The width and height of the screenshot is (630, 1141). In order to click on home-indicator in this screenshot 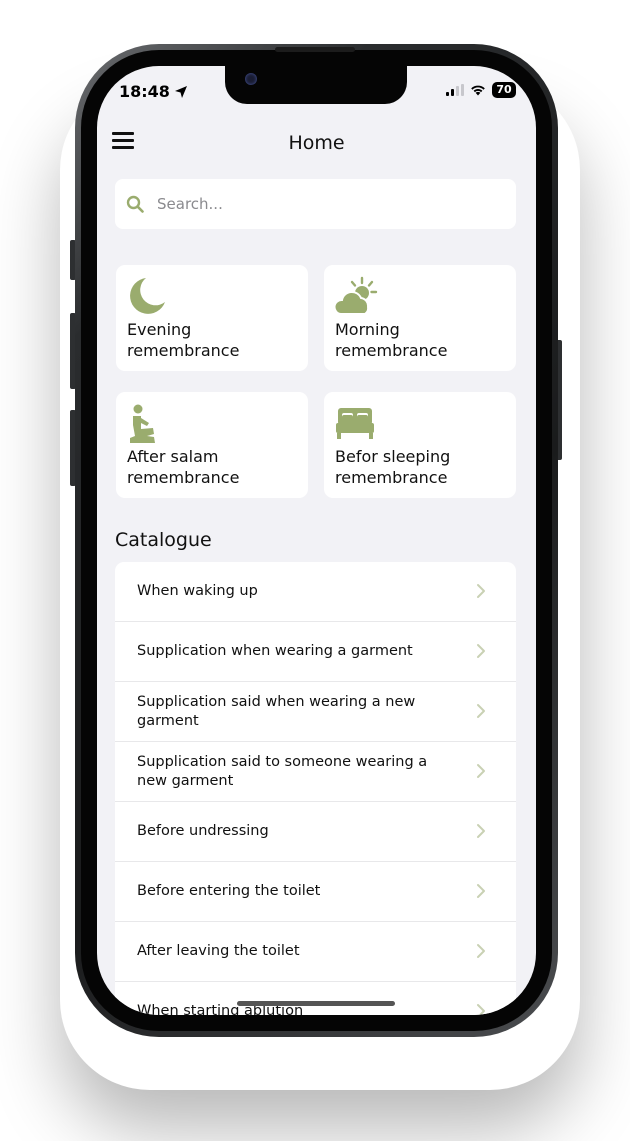, I will do `click(316, 1003)`.